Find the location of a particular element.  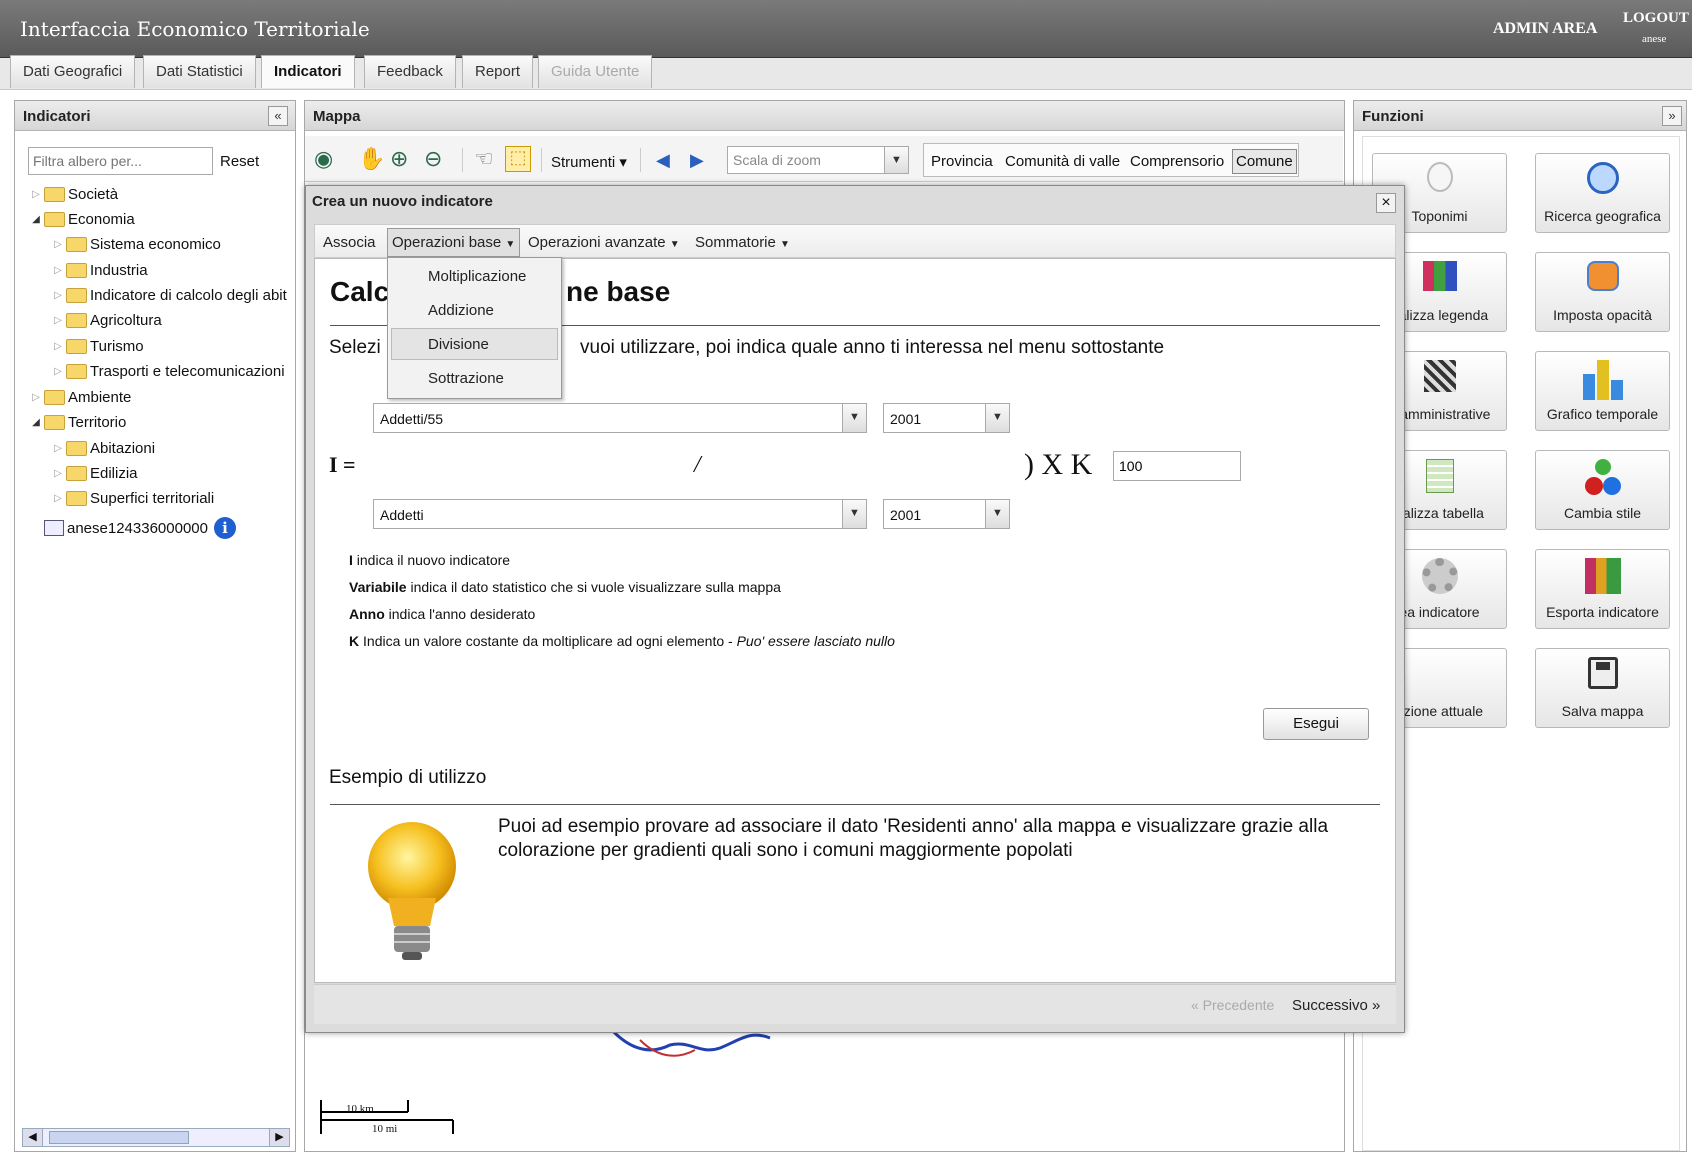

tree-node-abitazioni: ▷ Abitazioni is located at coordinates (102, 448).